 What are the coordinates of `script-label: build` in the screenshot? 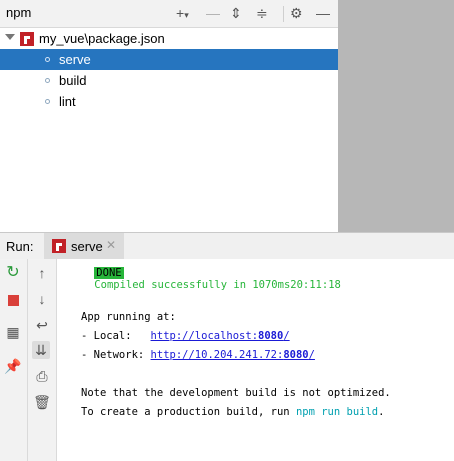 It's located at (73, 80).